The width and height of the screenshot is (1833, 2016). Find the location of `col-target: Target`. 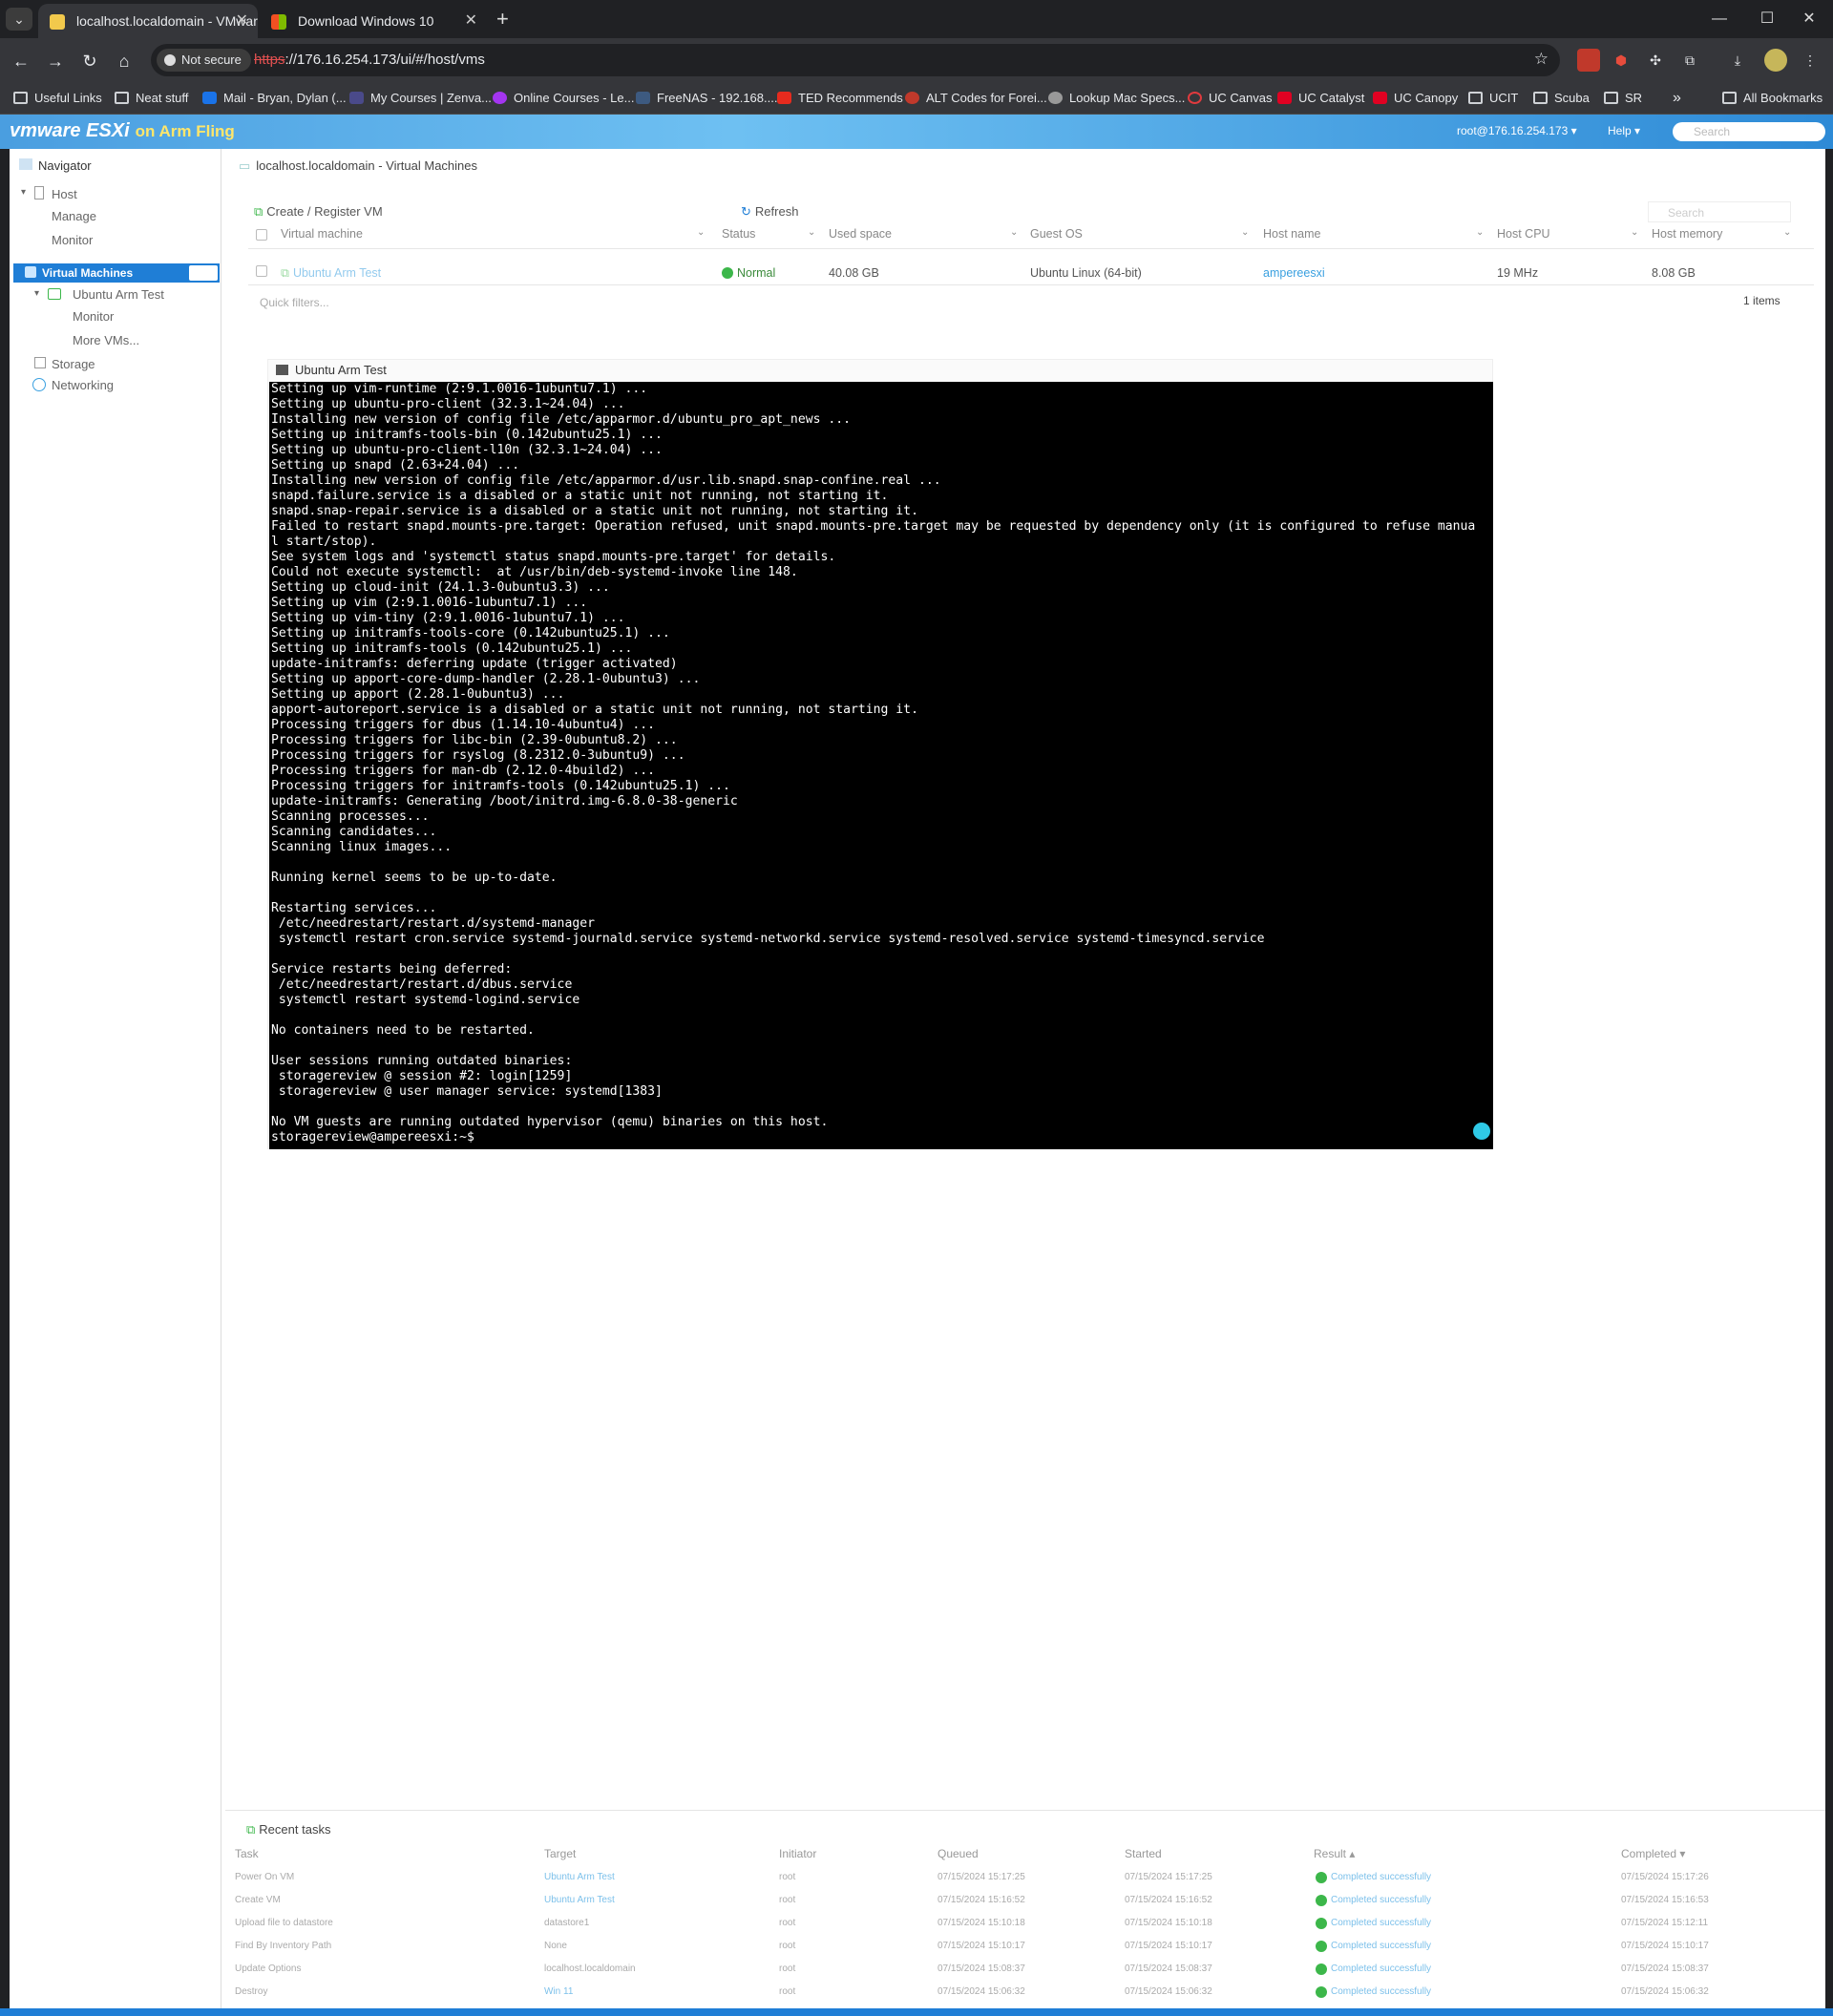

col-target: Target is located at coordinates (560, 1854).